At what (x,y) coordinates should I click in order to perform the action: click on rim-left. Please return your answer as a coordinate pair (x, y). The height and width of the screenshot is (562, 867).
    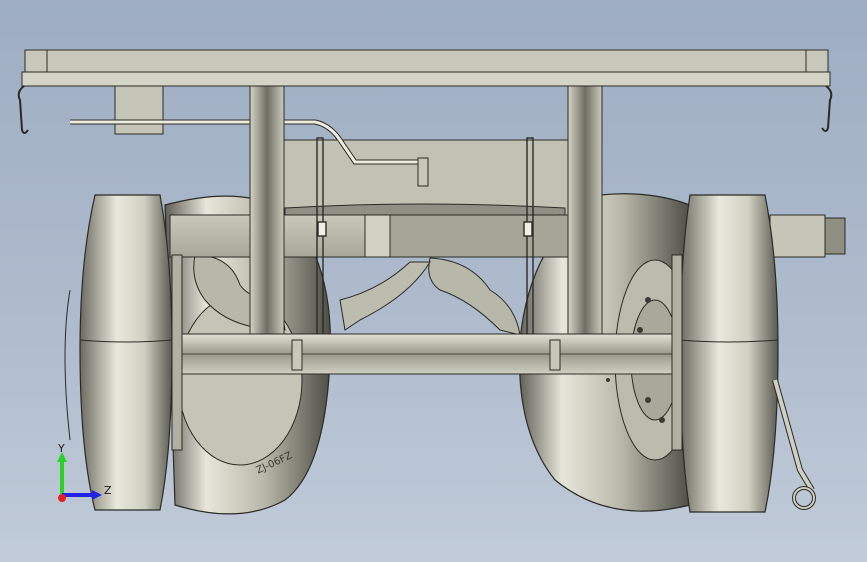
    Looking at the image, I should click on (177, 352).